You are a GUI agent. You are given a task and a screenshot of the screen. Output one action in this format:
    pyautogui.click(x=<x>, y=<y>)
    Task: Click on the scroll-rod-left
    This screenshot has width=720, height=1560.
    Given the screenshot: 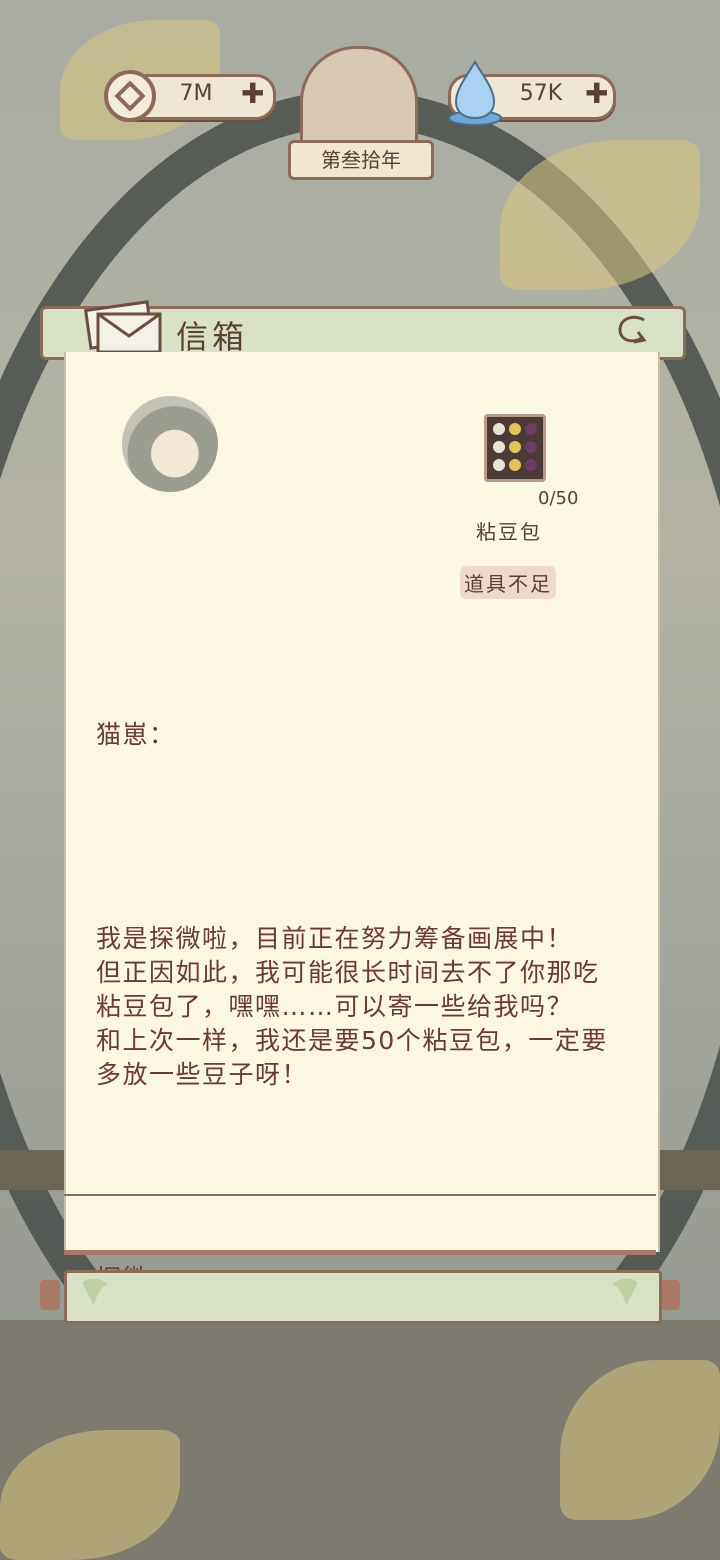 What is the action you would take?
    pyautogui.click(x=50, y=1295)
    